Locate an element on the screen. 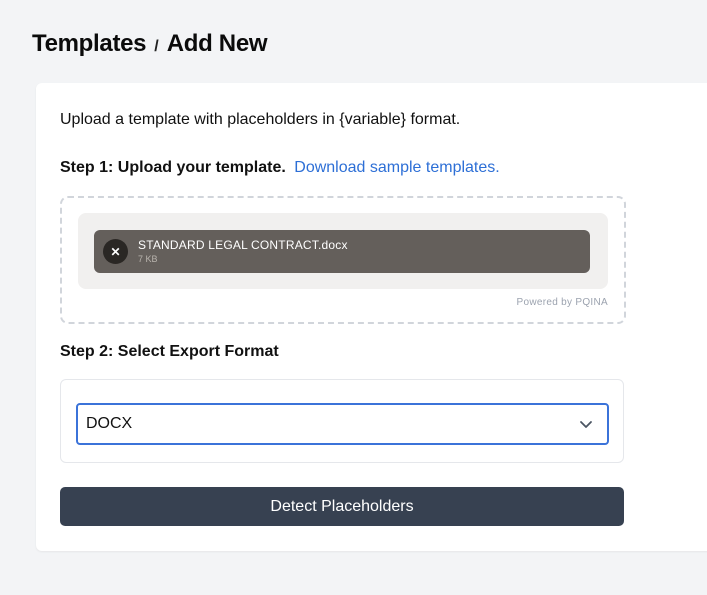 This screenshot has height=595, width=707. export-format-value: DOCX is located at coordinates (109, 423).